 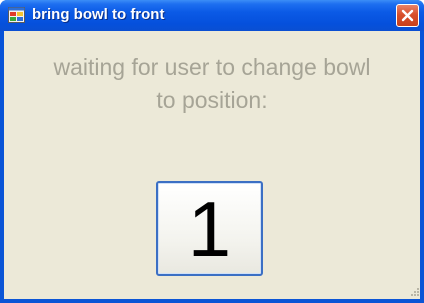 I want to click on close-button, so click(x=407, y=15).